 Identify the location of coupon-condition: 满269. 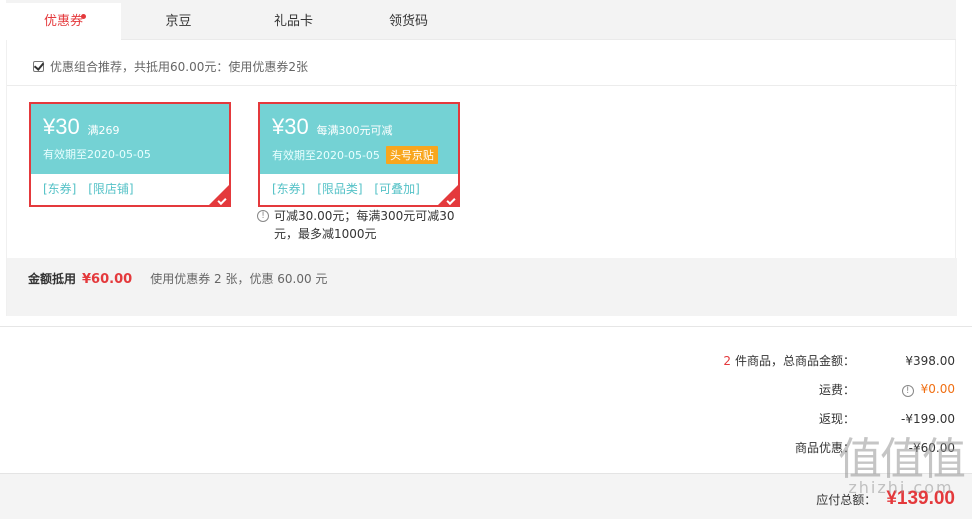
(103, 130).